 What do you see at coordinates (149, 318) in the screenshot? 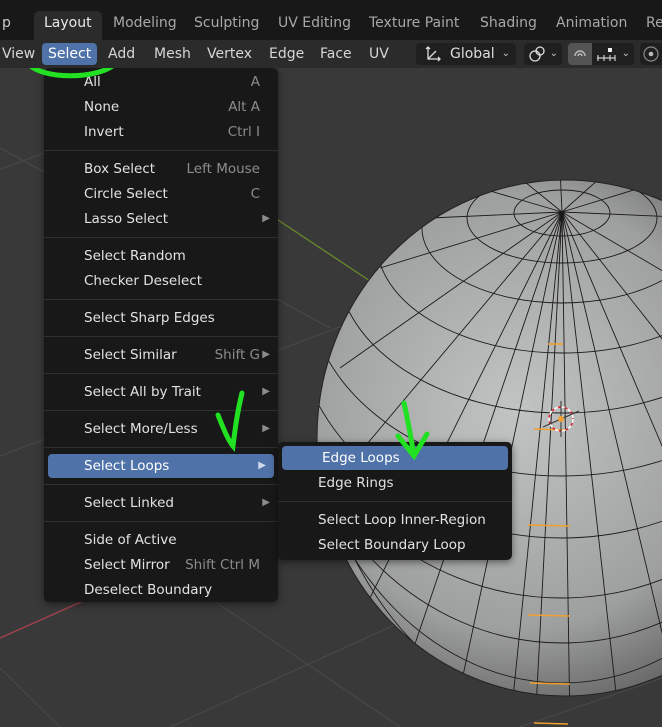
I see `menu-item-label: Select Sharp Edges` at bounding box center [149, 318].